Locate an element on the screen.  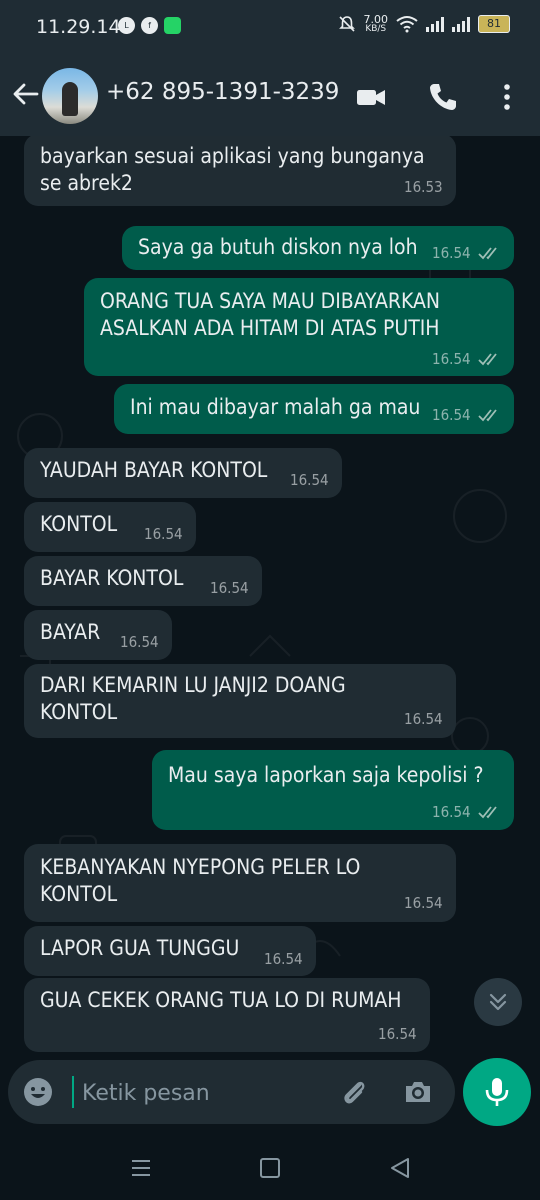
message-bubble-outgoing: Saya ga butuh diskon nya loh 16.54 is located at coordinates (318, 248).